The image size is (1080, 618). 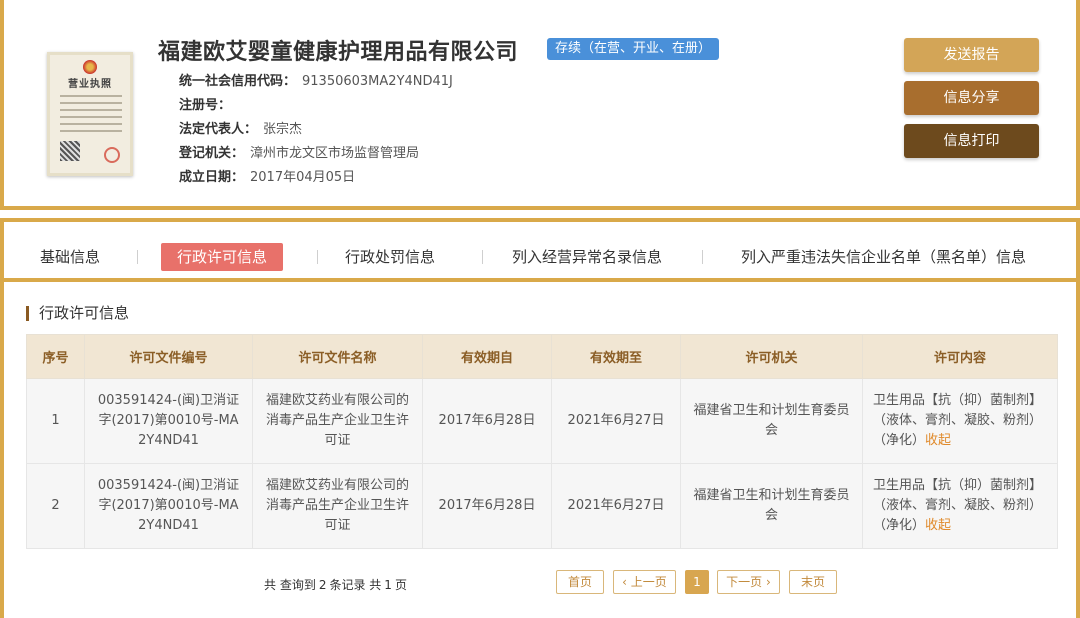 What do you see at coordinates (55, 506) in the screenshot?
I see `cell-no: 2` at bounding box center [55, 506].